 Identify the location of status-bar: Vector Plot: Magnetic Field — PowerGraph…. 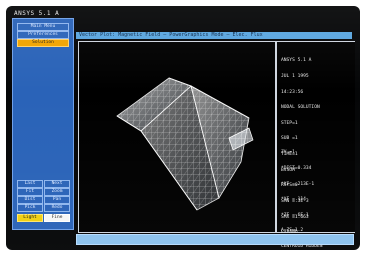
(214, 35).